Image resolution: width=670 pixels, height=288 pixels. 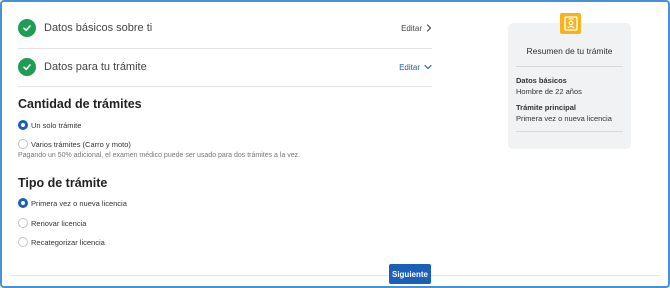 I want to click on step-procedure-data: Datos para tu trámite Editar, so click(x=225, y=67).